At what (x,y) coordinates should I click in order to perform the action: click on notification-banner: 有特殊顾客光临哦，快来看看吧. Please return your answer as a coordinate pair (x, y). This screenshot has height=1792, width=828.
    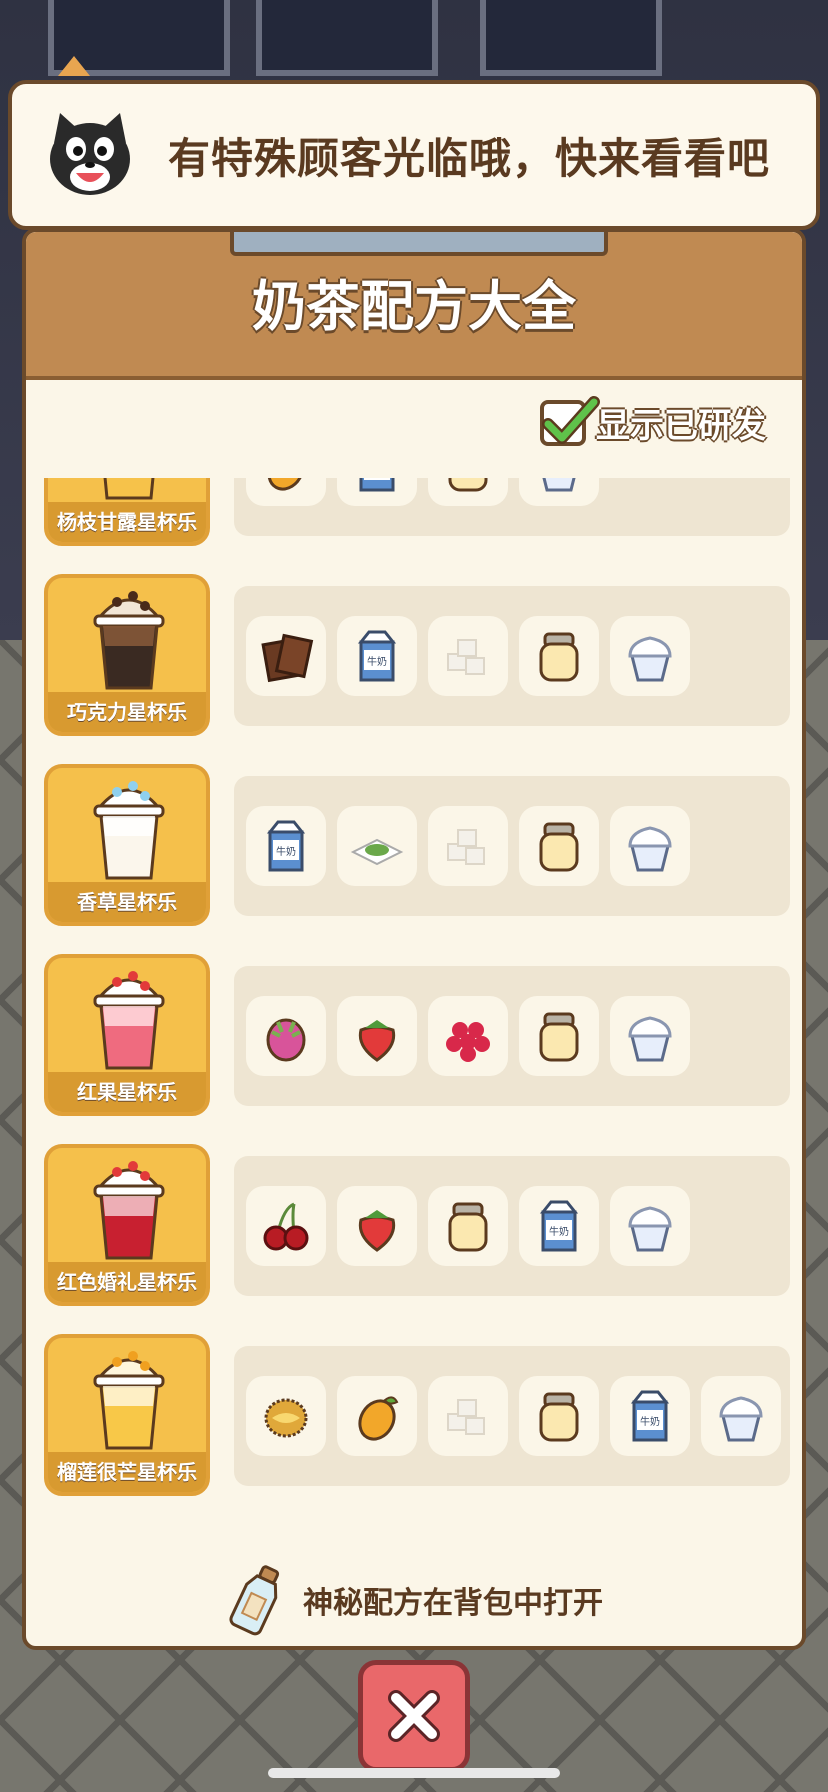
    Looking at the image, I should click on (414, 155).